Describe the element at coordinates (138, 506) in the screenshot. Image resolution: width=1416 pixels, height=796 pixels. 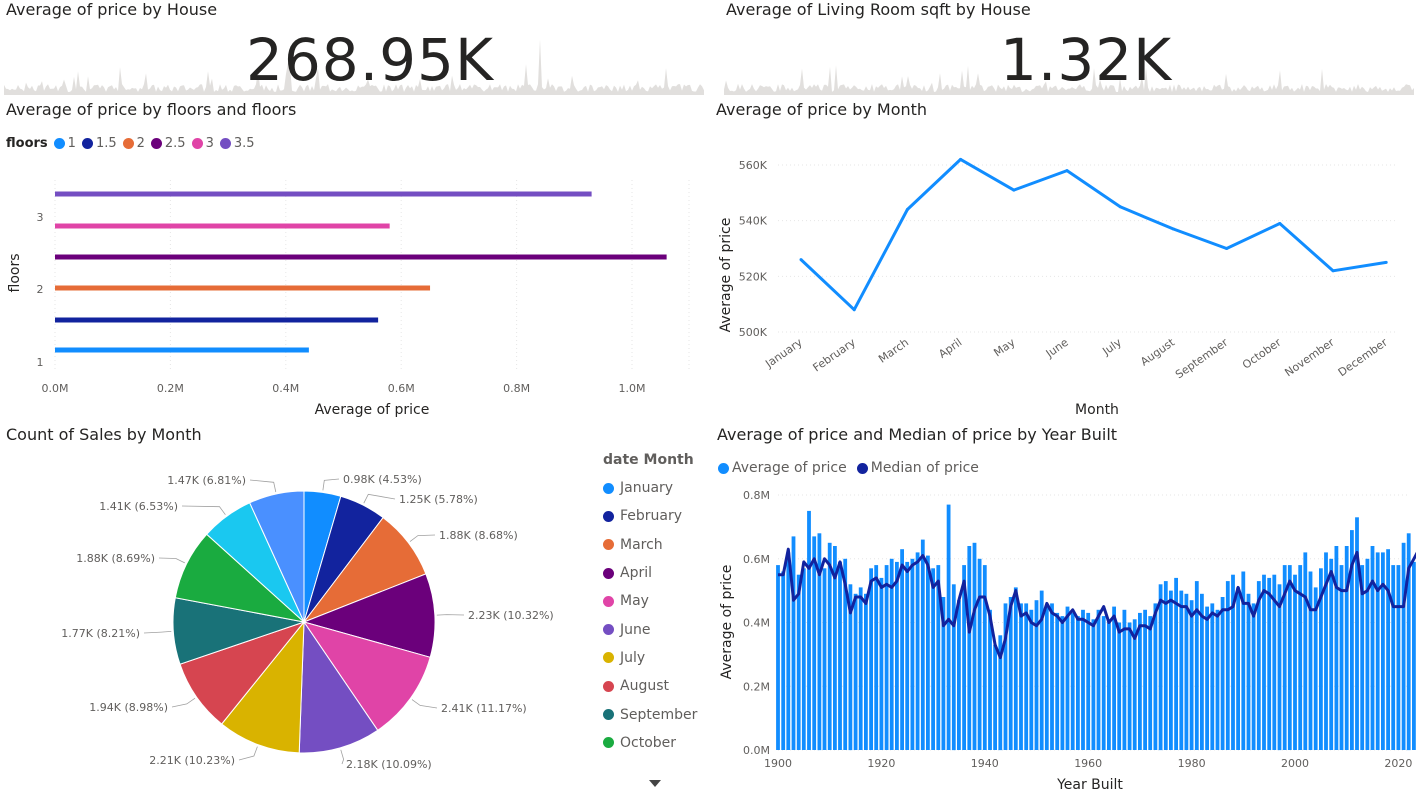
I see `pie-data-label: 1.41K (6.53%)` at that location.